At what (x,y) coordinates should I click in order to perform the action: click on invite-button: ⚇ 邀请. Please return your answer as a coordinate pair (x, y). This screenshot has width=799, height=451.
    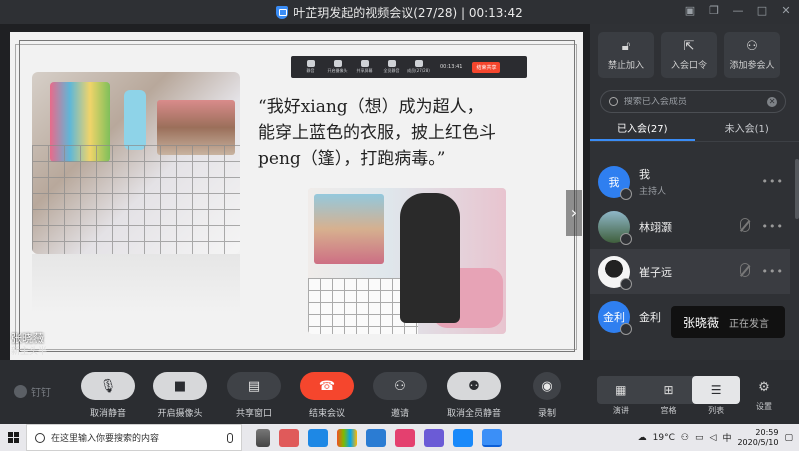
    Looking at the image, I should click on (400, 395).